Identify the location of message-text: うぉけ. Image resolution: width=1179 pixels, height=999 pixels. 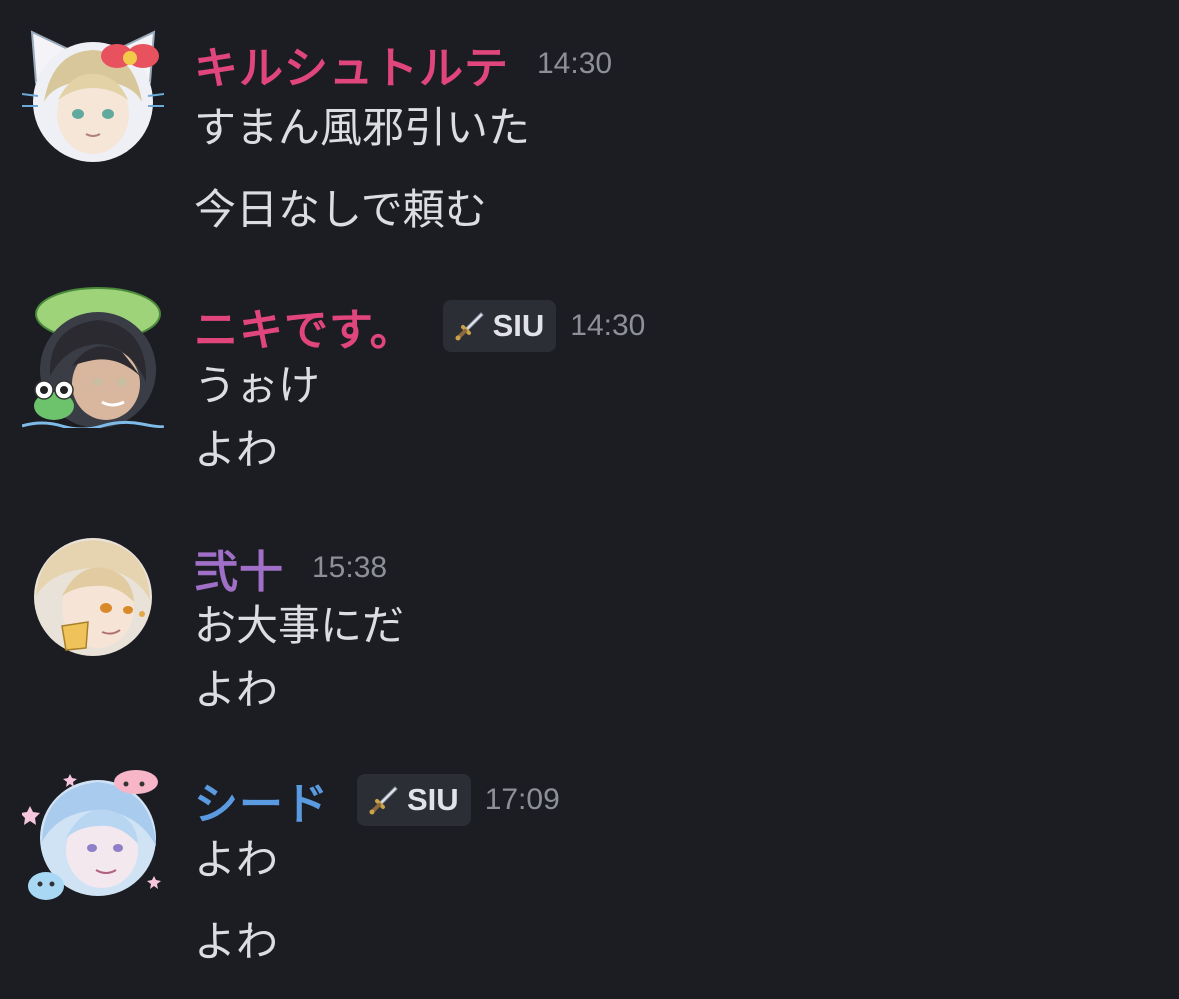
(257, 385).